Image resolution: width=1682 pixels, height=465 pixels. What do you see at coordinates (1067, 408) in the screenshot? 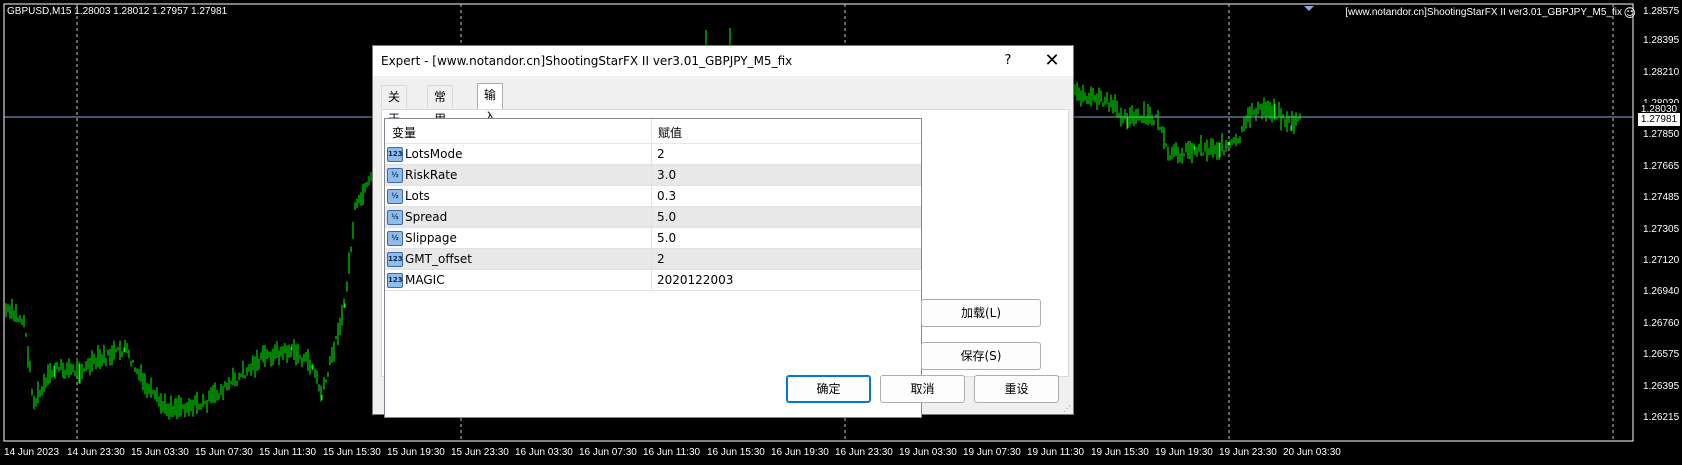
I see `resize-grip-icon: ⋰` at bounding box center [1067, 408].